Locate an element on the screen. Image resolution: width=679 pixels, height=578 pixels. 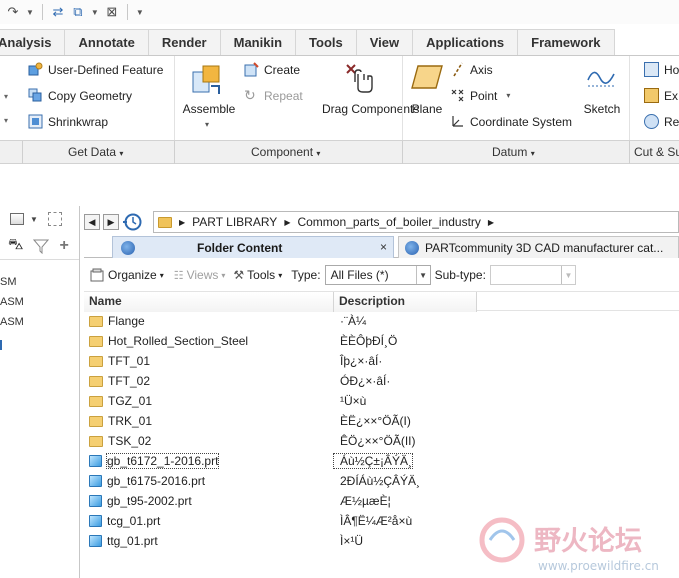
back-button: ◀ is located at coordinates (92, 222).